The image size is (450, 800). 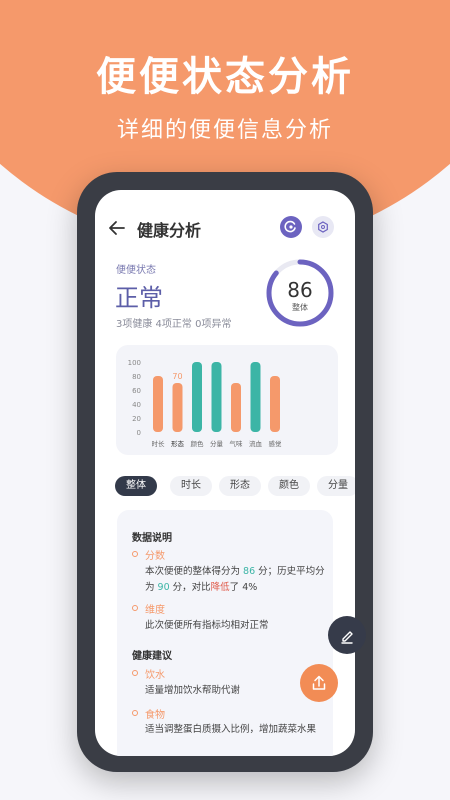 What do you see at coordinates (256, 443) in the screenshot?
I see `x-tick-label: 流血` at bounding box center [256, 443].